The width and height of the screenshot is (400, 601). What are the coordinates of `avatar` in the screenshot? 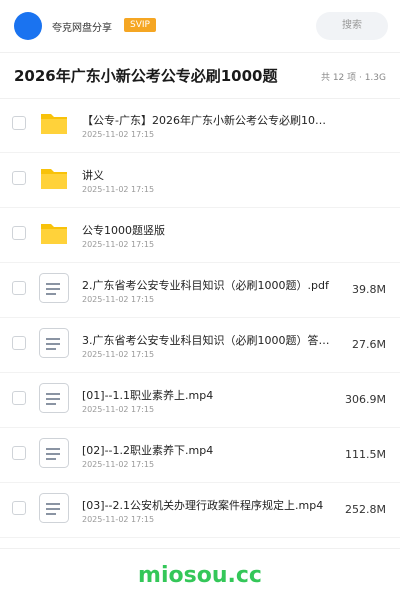 It's located at (28, 26).